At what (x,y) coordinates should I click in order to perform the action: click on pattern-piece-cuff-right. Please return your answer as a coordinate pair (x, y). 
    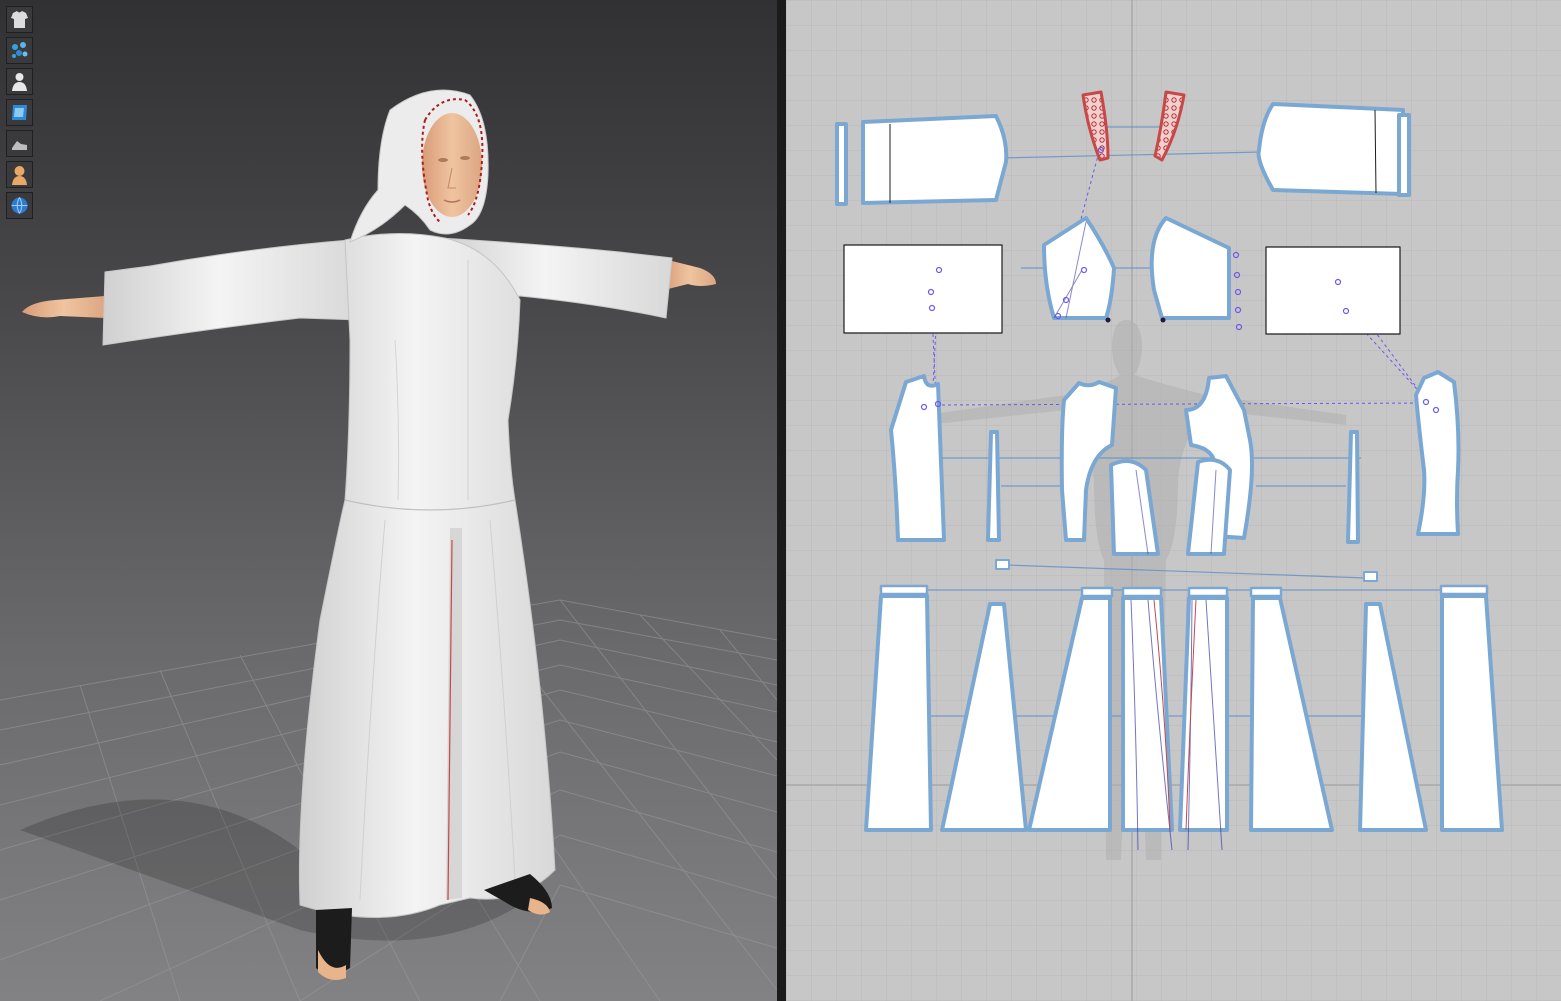
    Looking at the image, I should click on (1404, 155).